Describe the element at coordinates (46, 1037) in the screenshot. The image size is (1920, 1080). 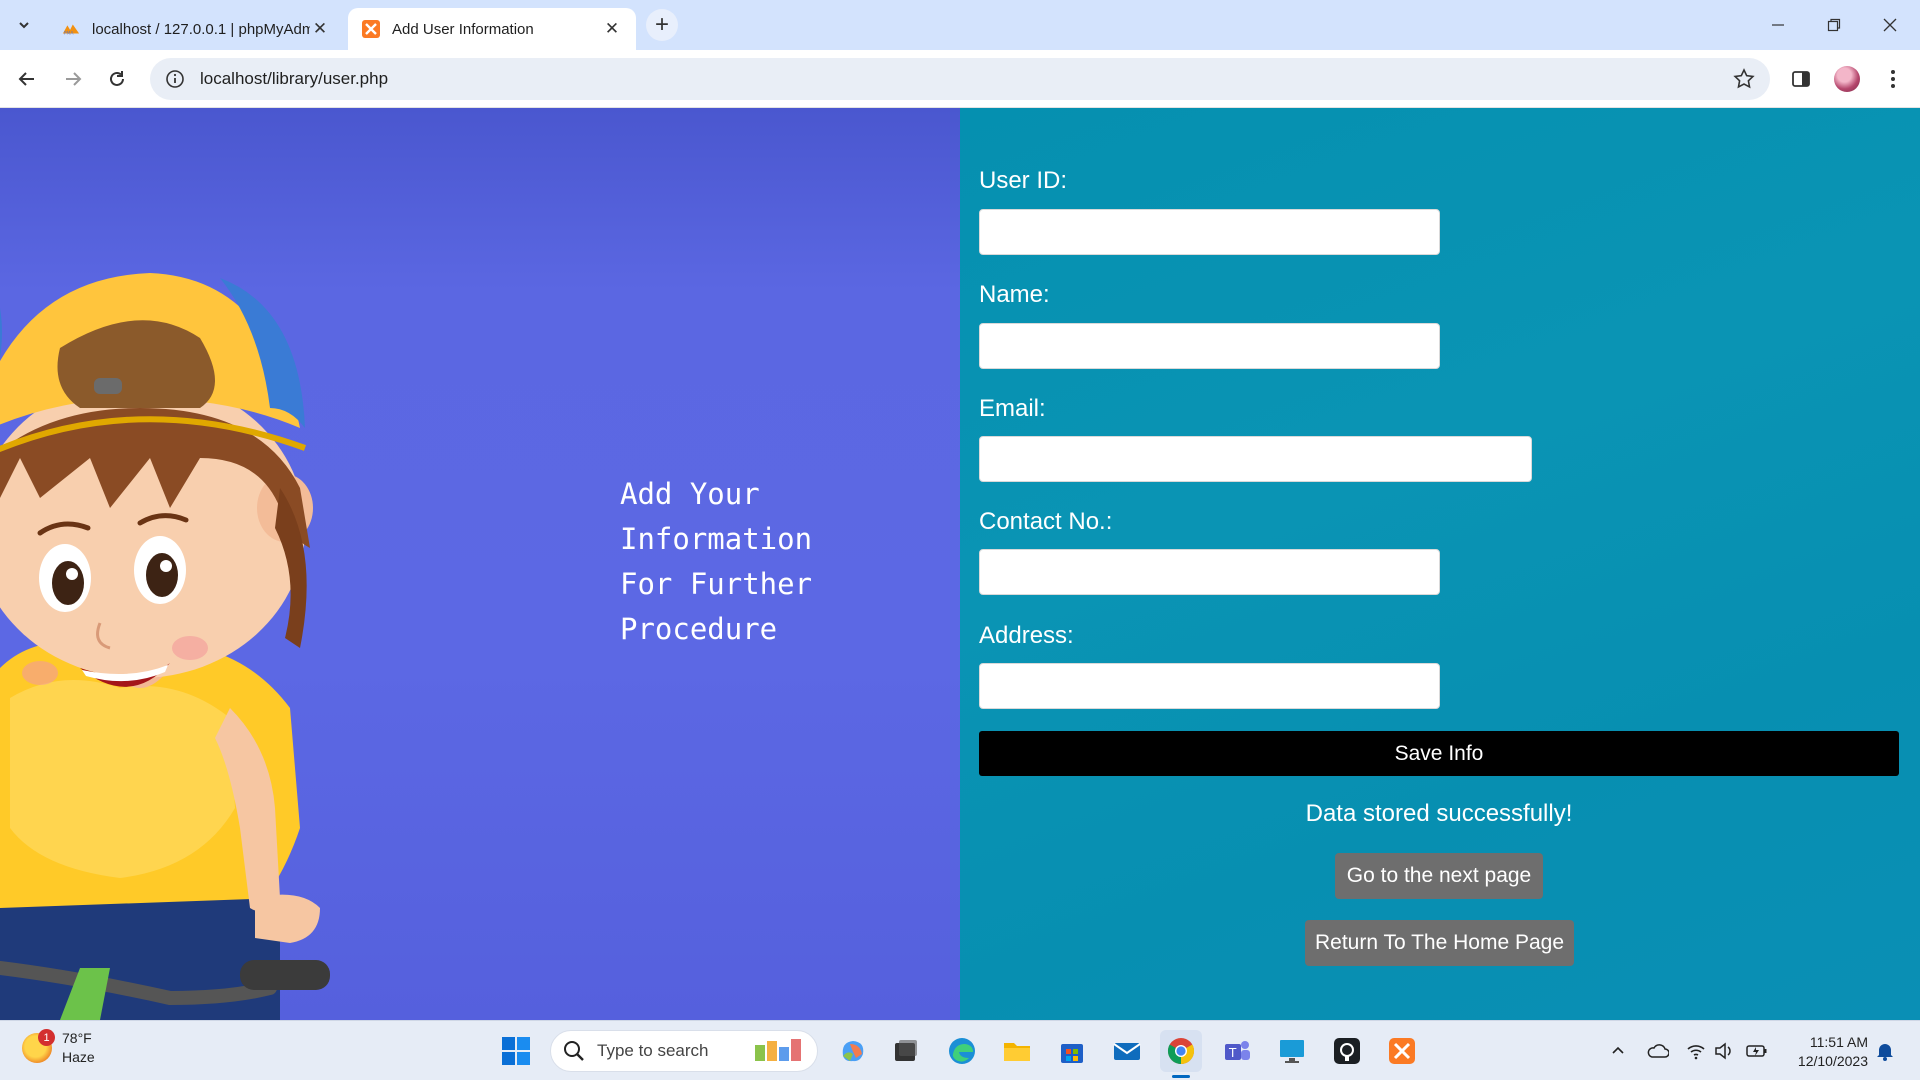
I see `notification-badge: 1` at that location.